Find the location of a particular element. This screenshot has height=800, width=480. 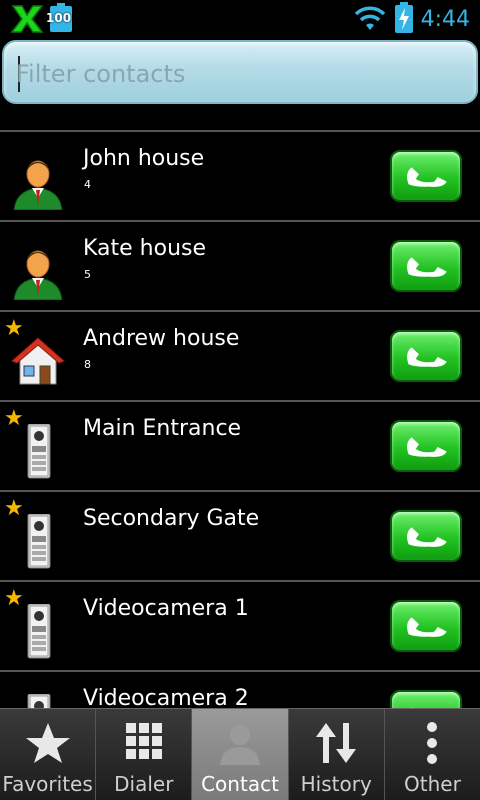

contact-name: John house is located at coordinates (144, 158).